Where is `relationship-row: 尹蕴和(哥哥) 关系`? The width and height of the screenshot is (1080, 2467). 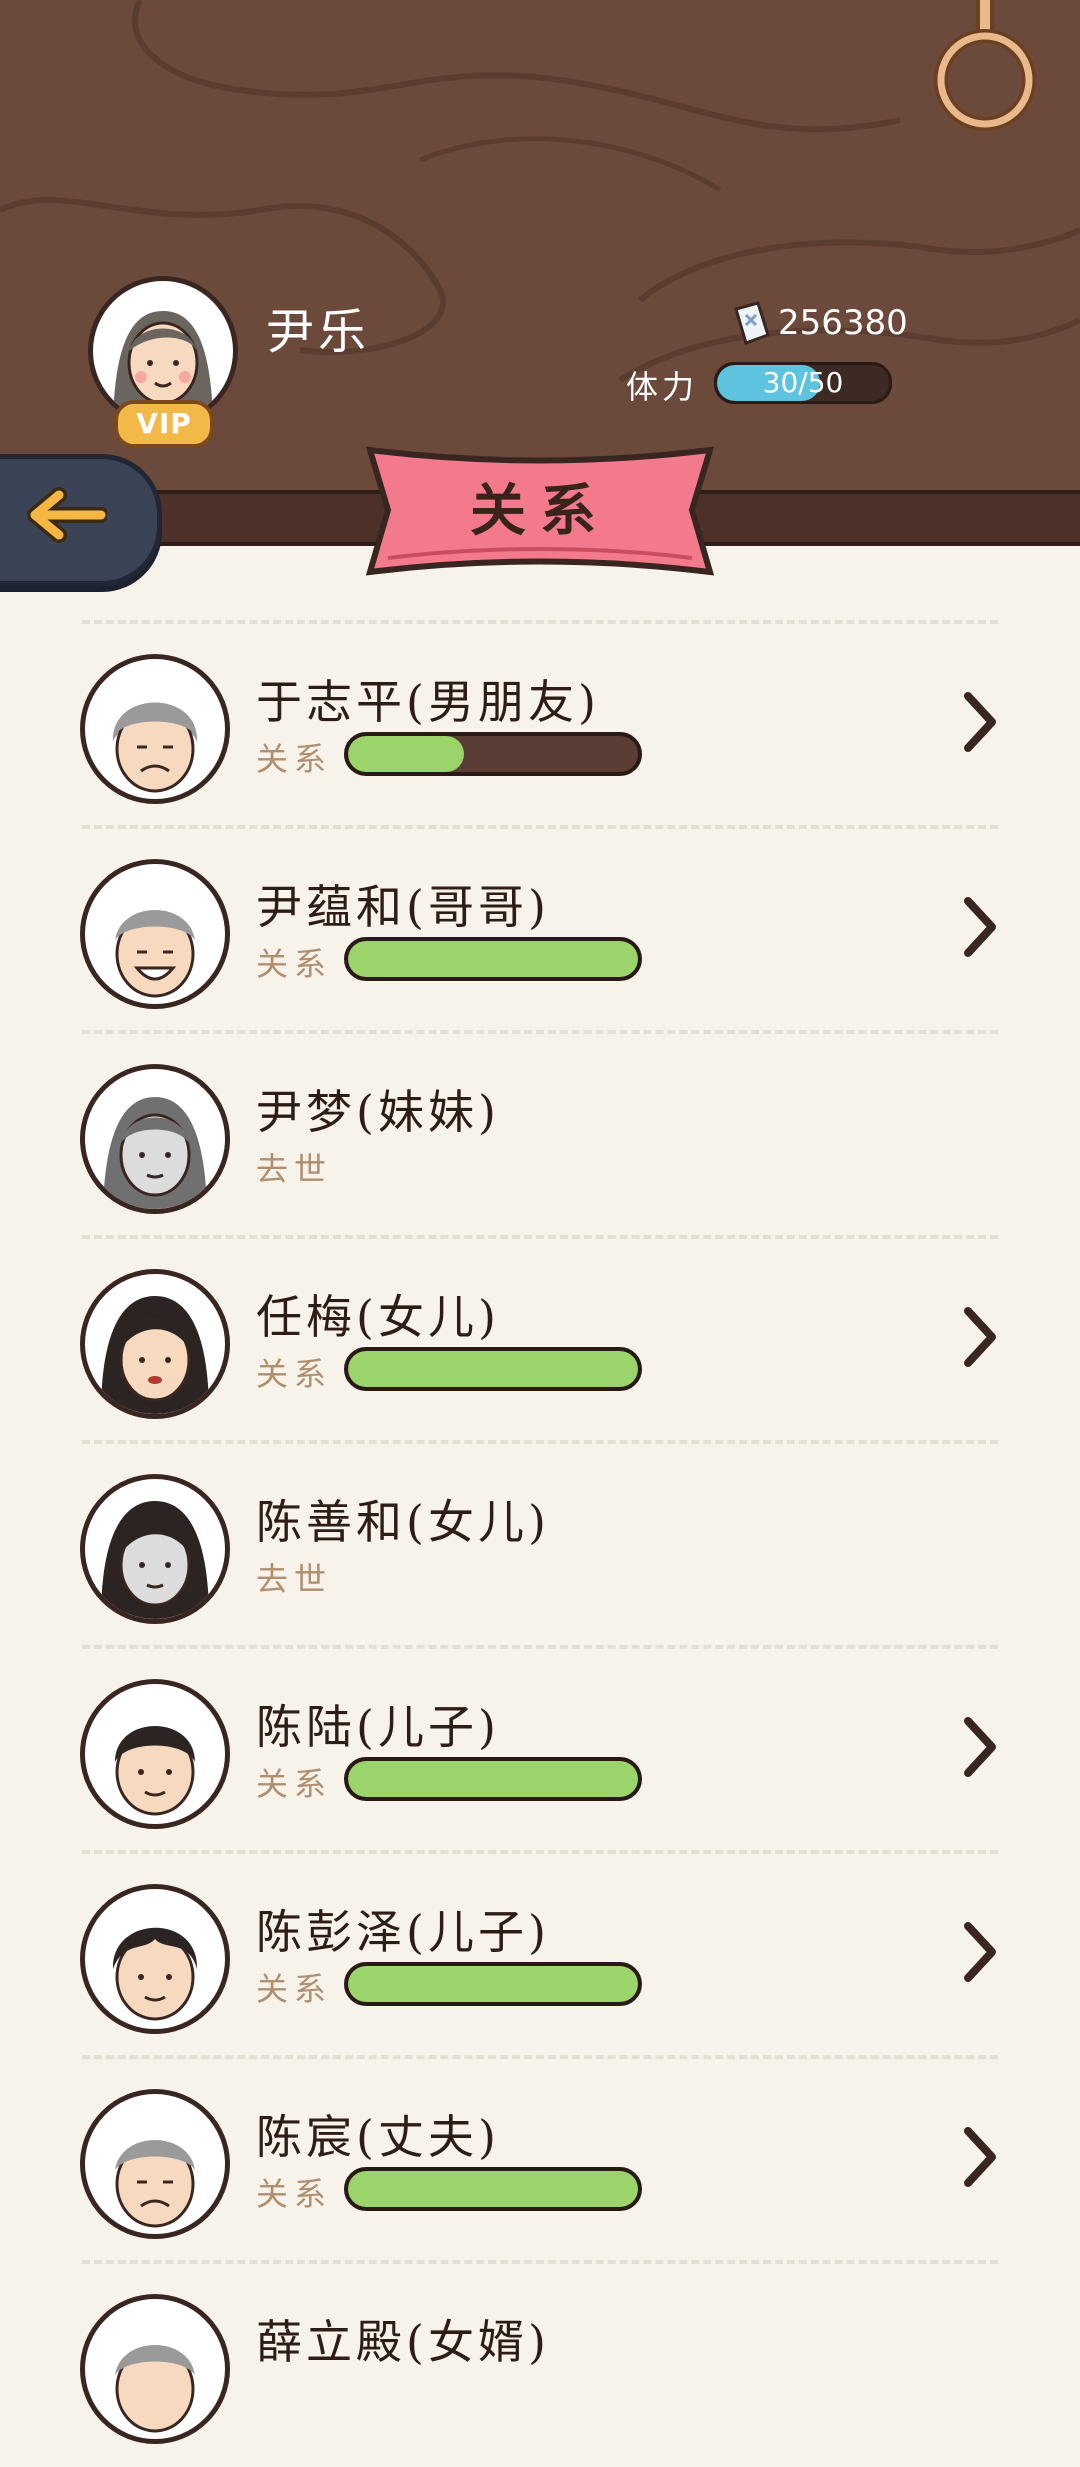 relationship-row: 尹蕴和(哥哥) 关系 is located at coordinates (540, 929).